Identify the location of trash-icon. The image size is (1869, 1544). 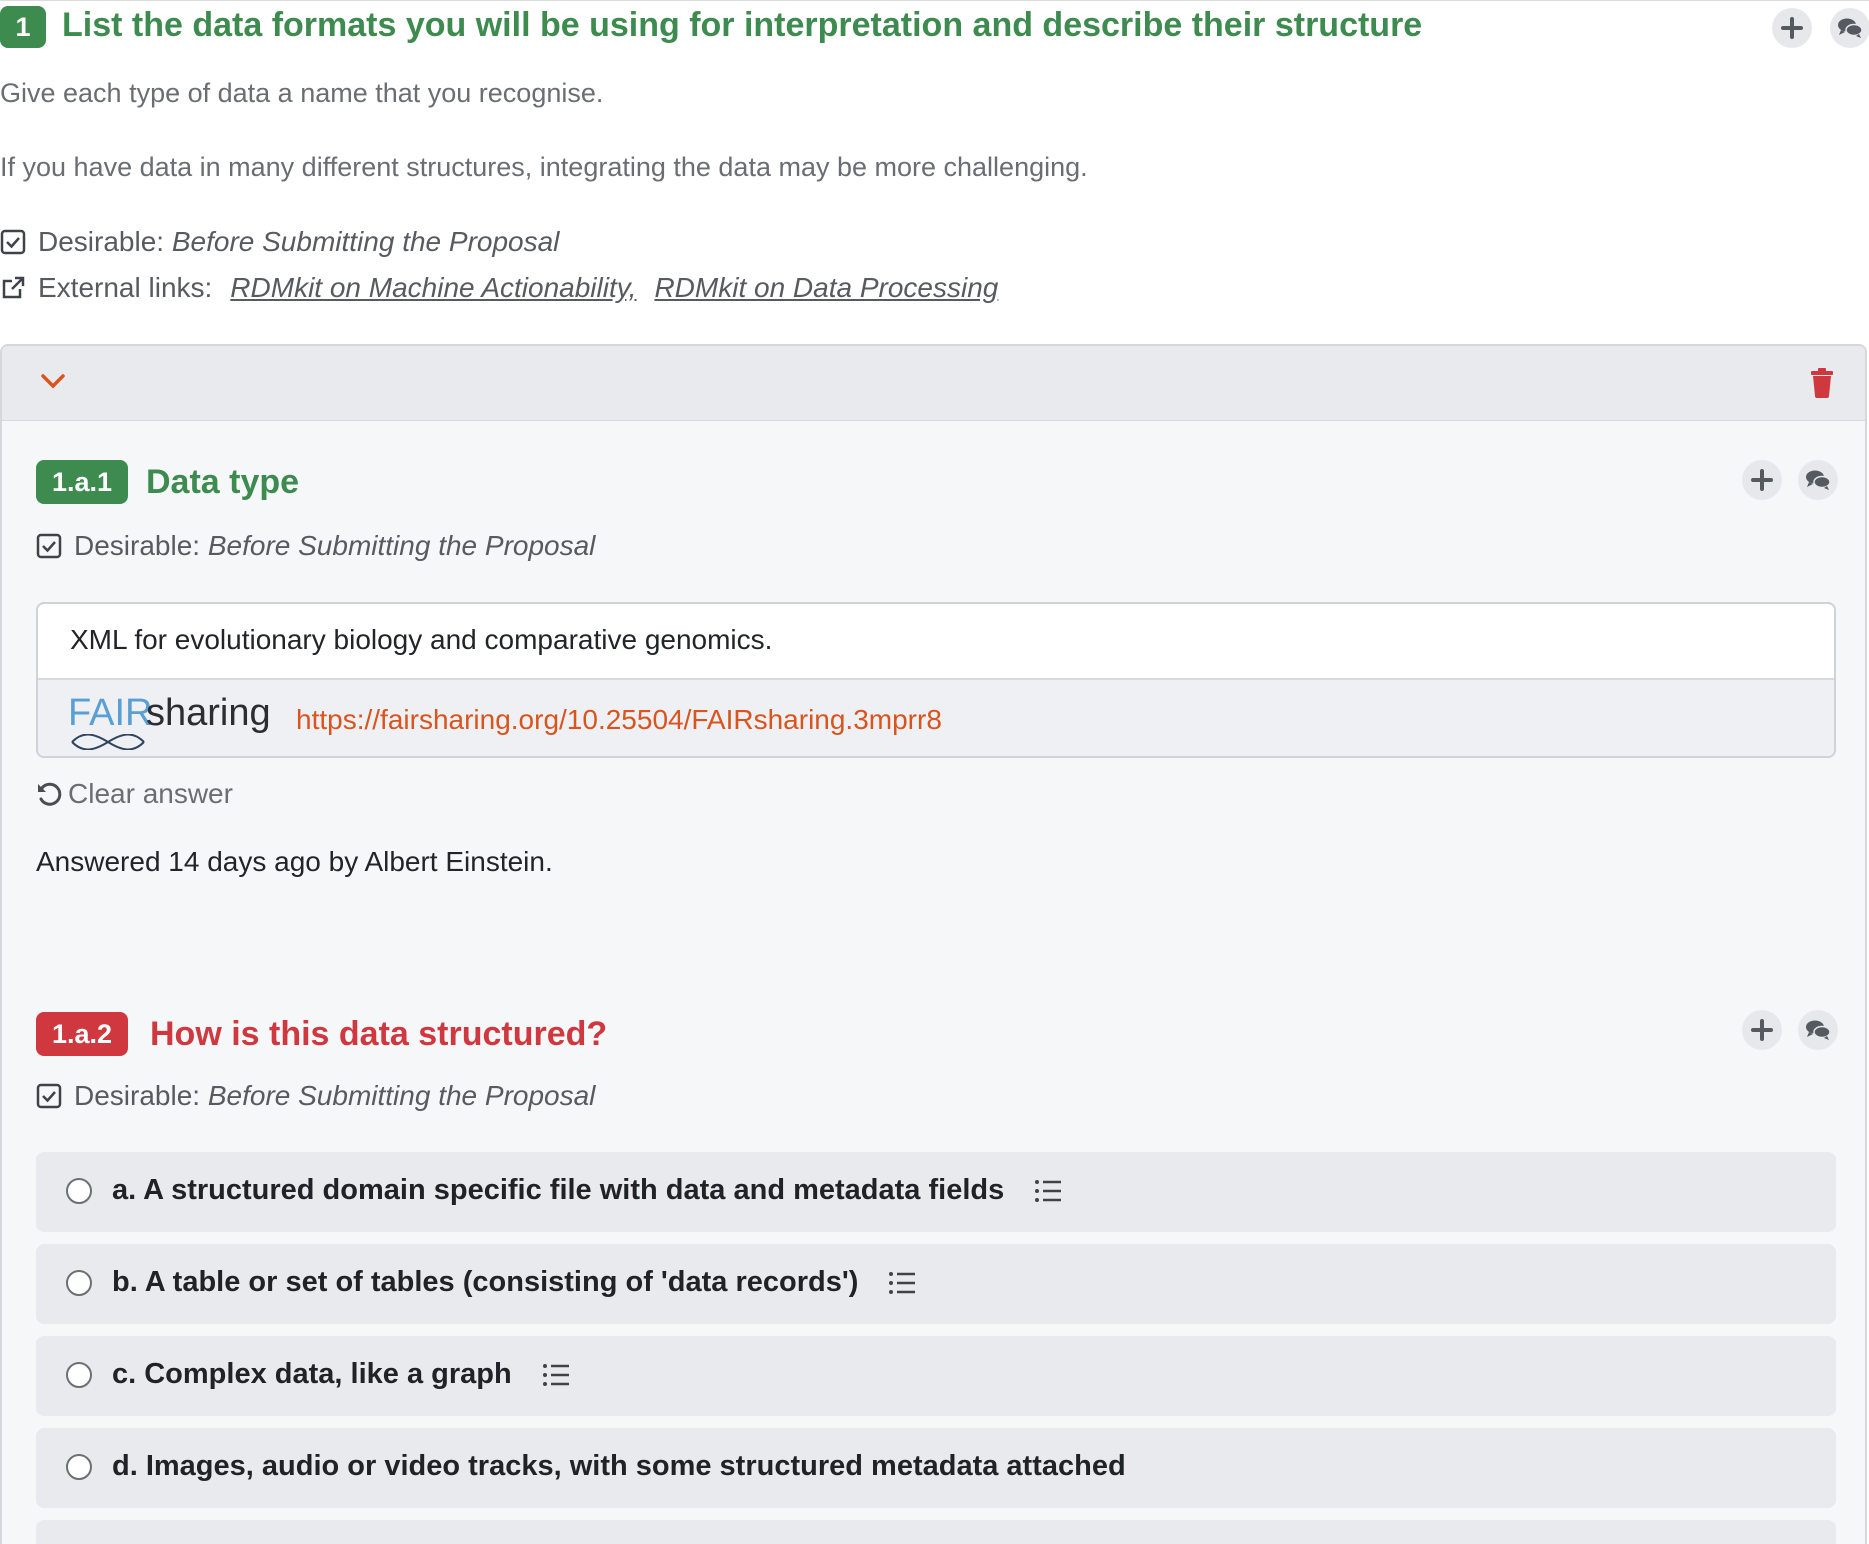
(1822, 383).